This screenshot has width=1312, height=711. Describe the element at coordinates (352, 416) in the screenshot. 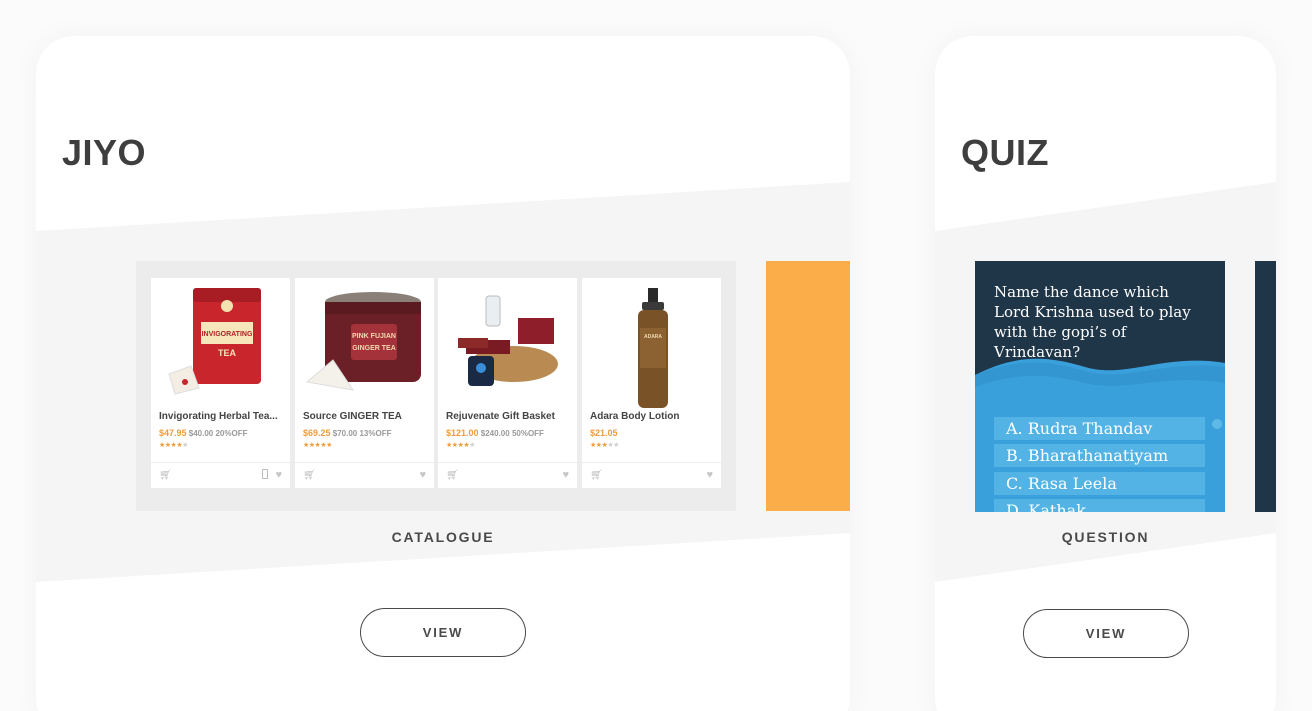

I see `product-name: Source GINGER TEA` at that location.